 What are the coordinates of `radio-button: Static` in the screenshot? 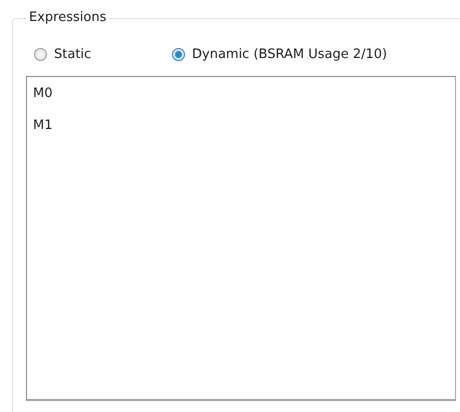 It's located at (95, 54).